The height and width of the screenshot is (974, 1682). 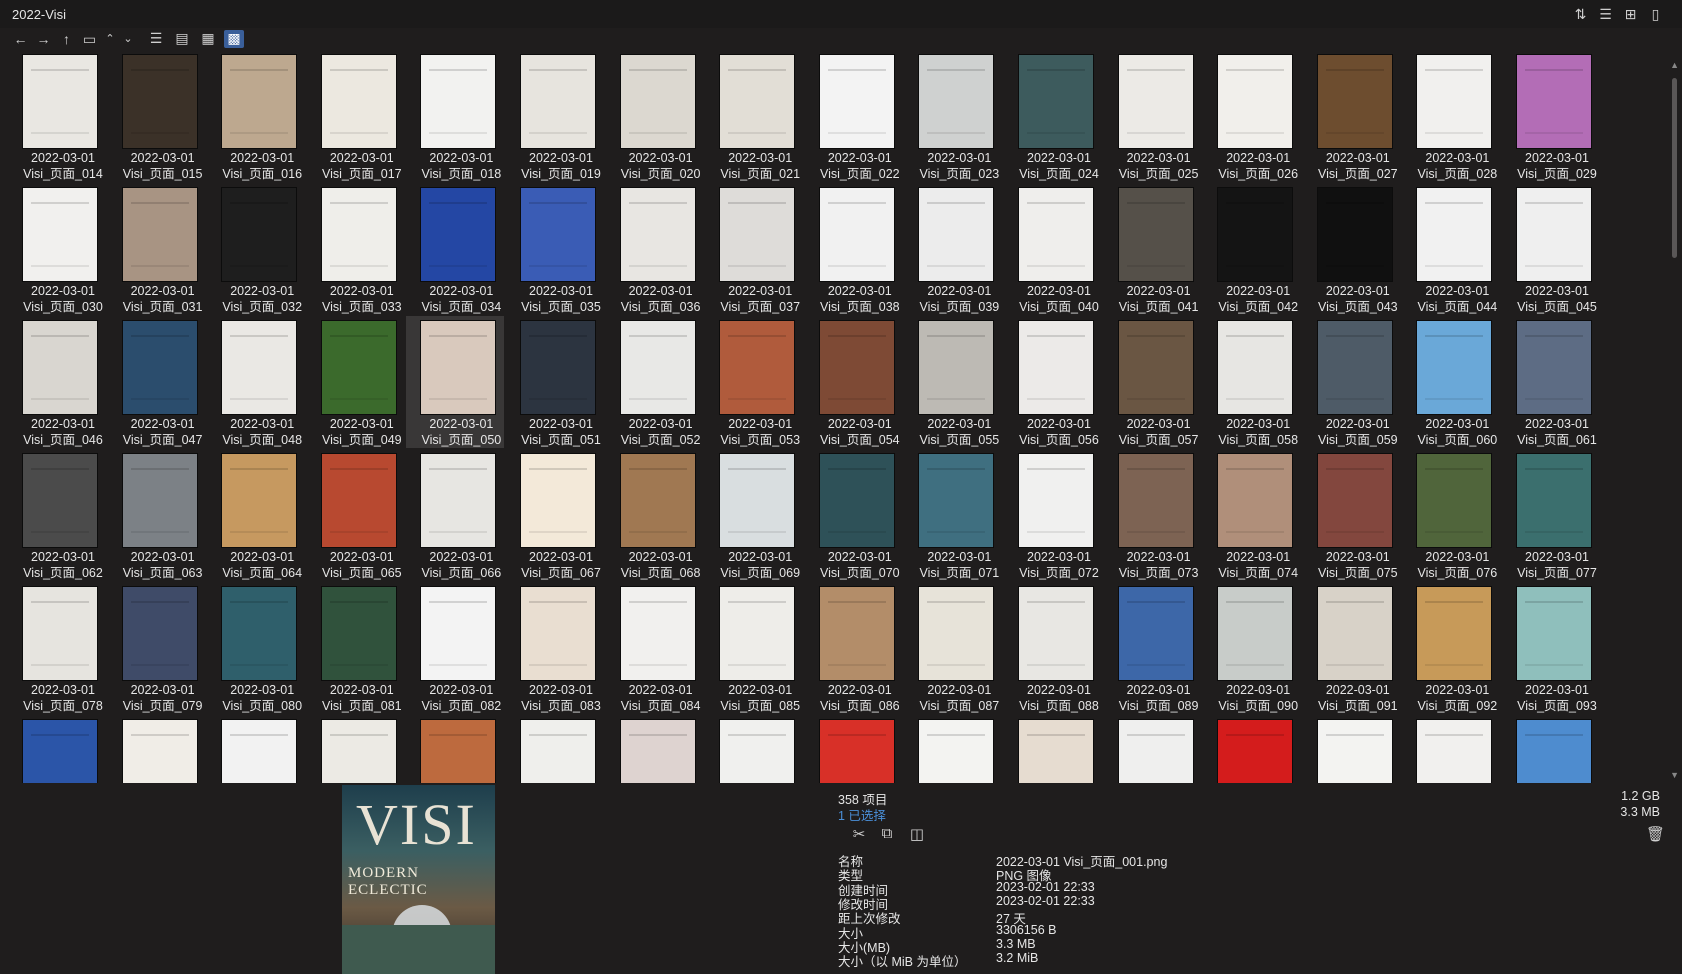 I want to click on compare-icon: ◫, so click(x=917, y=834).